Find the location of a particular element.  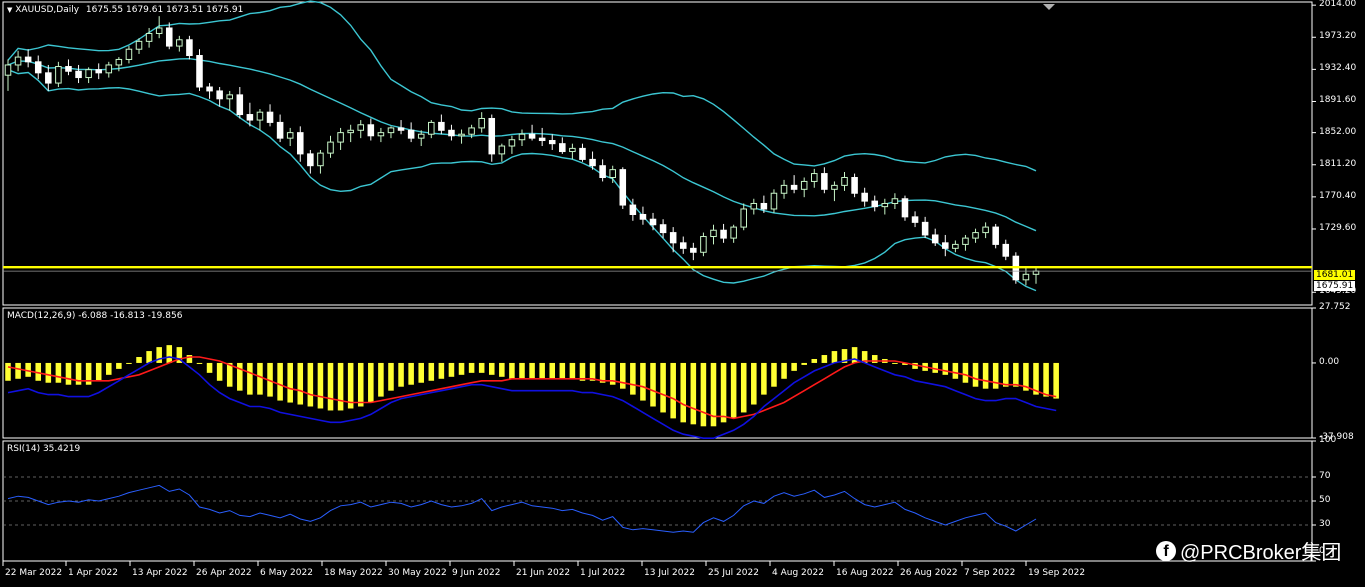

date-tick-label: 26 Apr 2022 is located at coordinates (224, 573).